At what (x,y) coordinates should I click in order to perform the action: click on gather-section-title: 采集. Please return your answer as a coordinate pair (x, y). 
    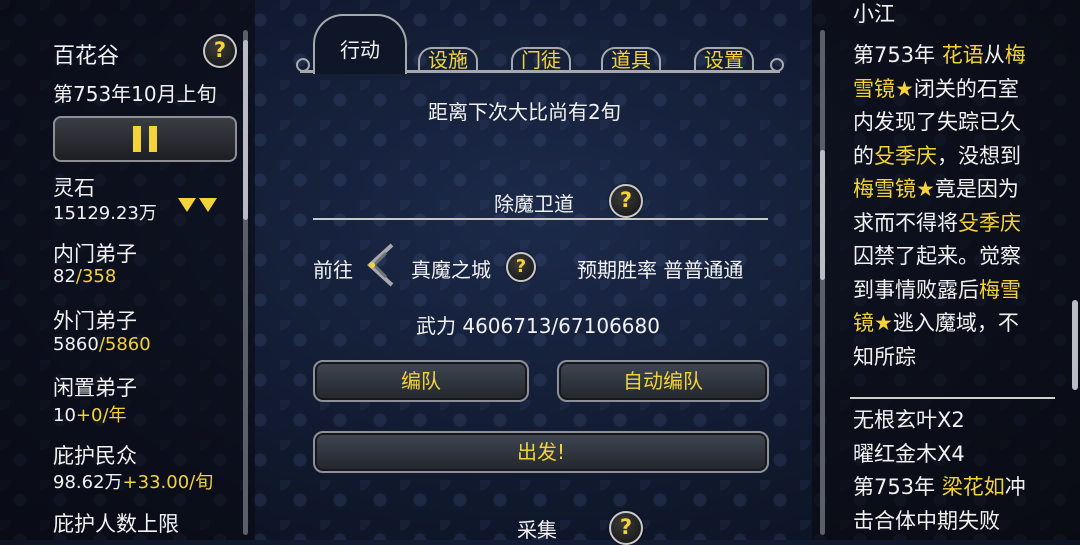
    Looking at the image, I should click on (537, 530).